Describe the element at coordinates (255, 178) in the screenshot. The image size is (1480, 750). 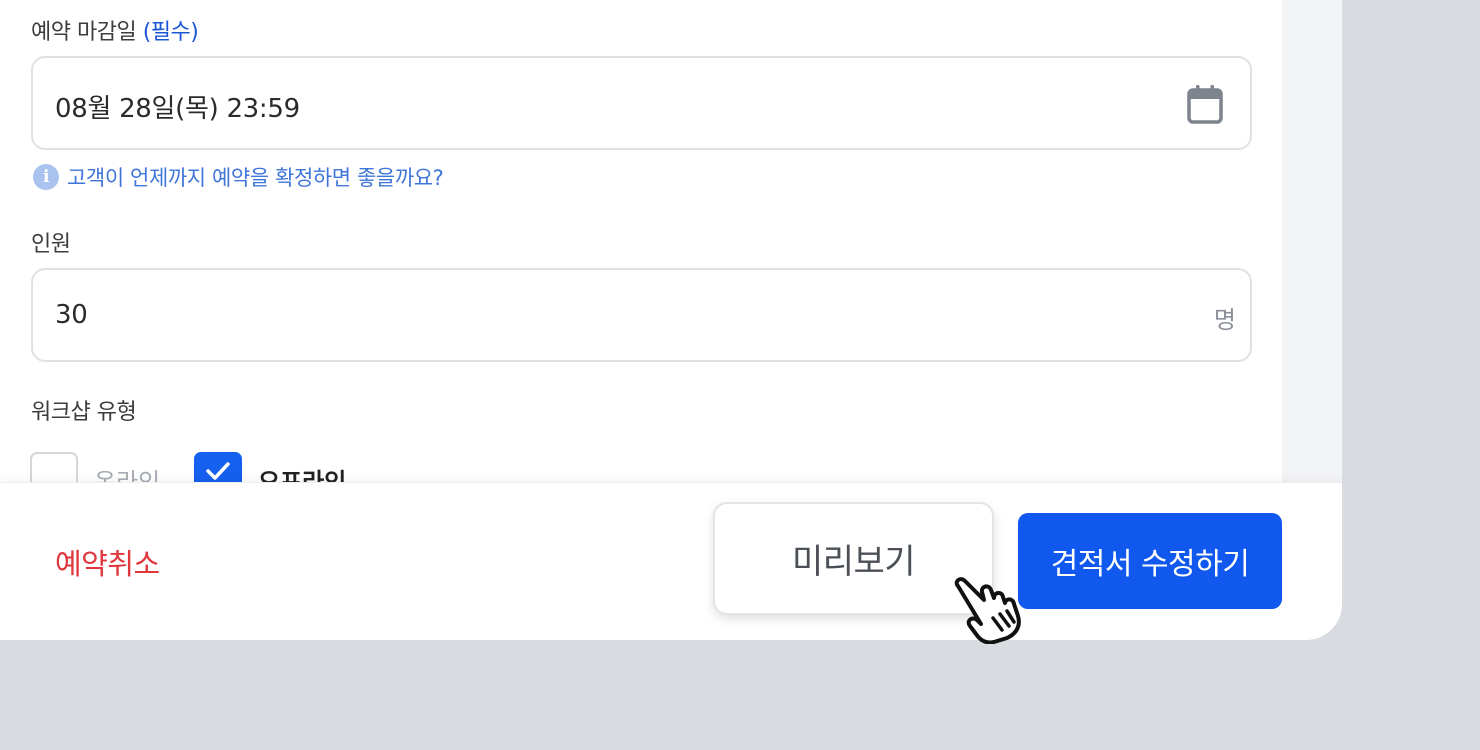
I see `deadline-hint-text: 고객이 언제까지 예약을 확정하면 좋을까요?` at that location.